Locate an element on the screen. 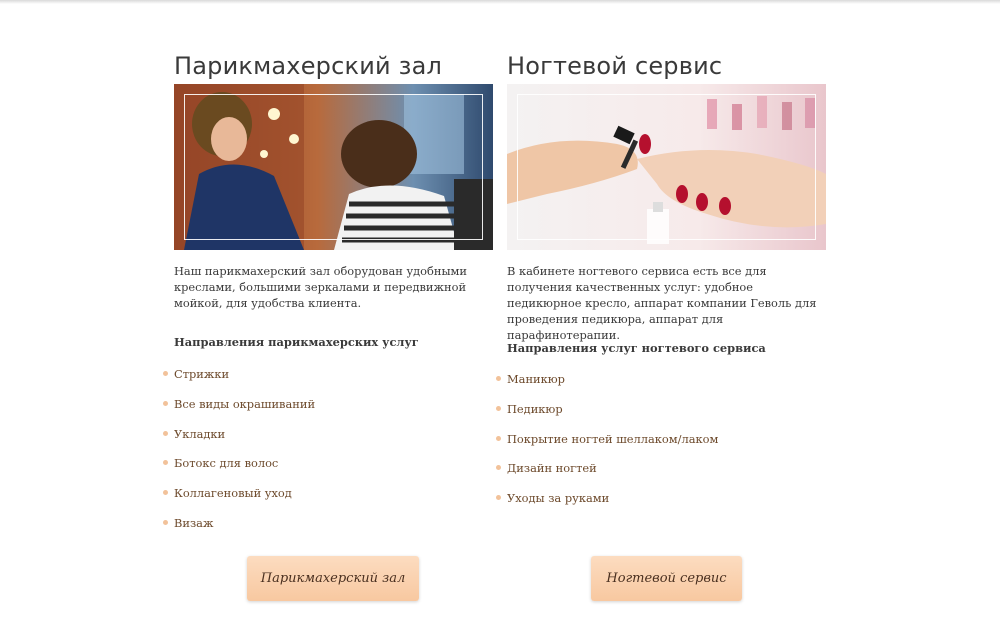 This screenshot has width=1000, height=626. nails-service-item: Уходы за руками is located at coordinates (607, 505).